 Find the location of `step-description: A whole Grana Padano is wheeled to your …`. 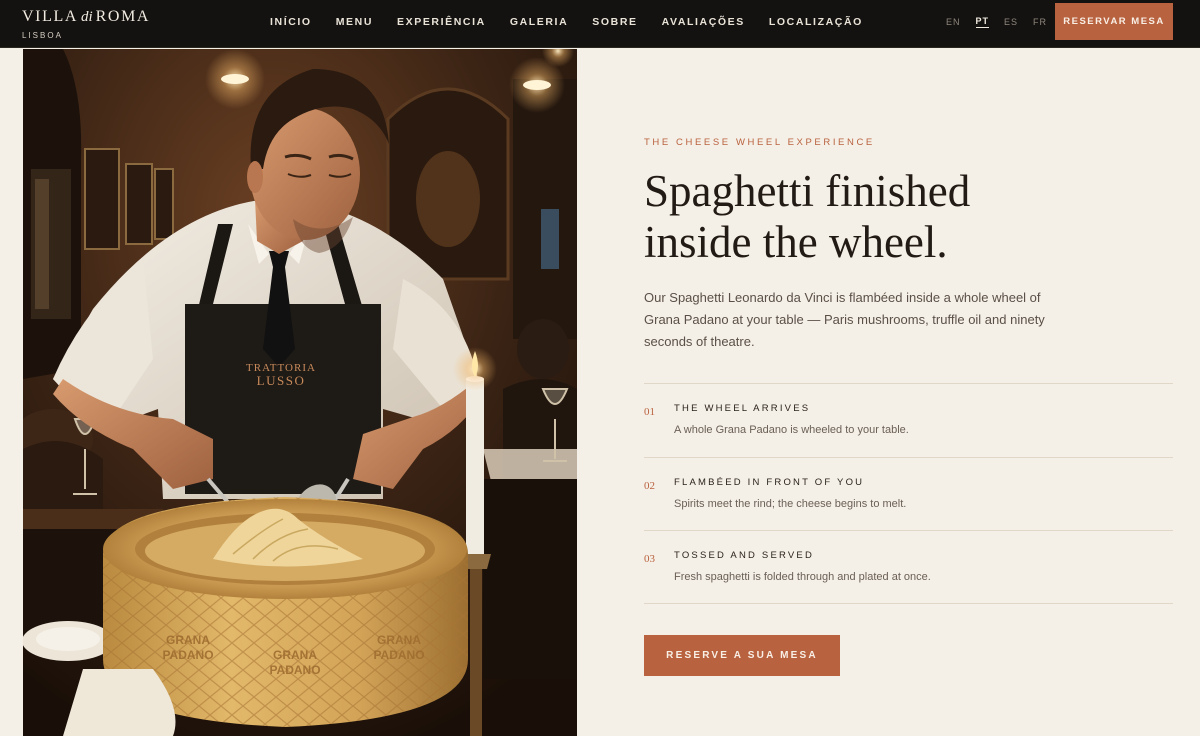

step-description: A whole Grana Padano is wheeled to your … is located at coordinates (791, 430).